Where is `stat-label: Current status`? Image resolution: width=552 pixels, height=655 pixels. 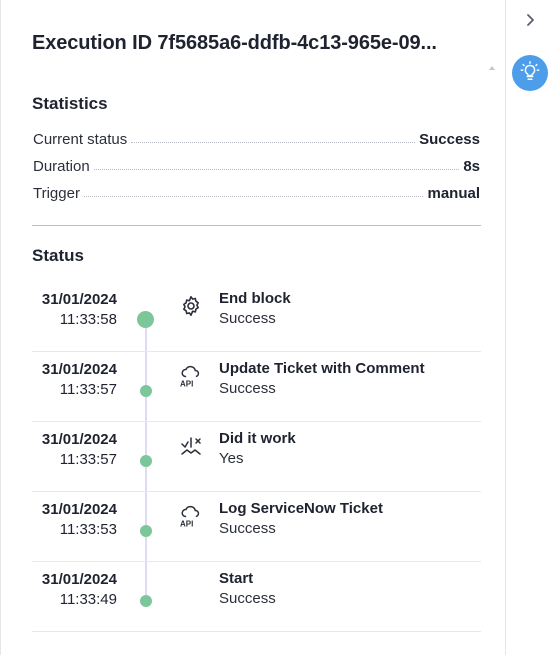 stat-label: Current status is located at coordinates (80, 139).